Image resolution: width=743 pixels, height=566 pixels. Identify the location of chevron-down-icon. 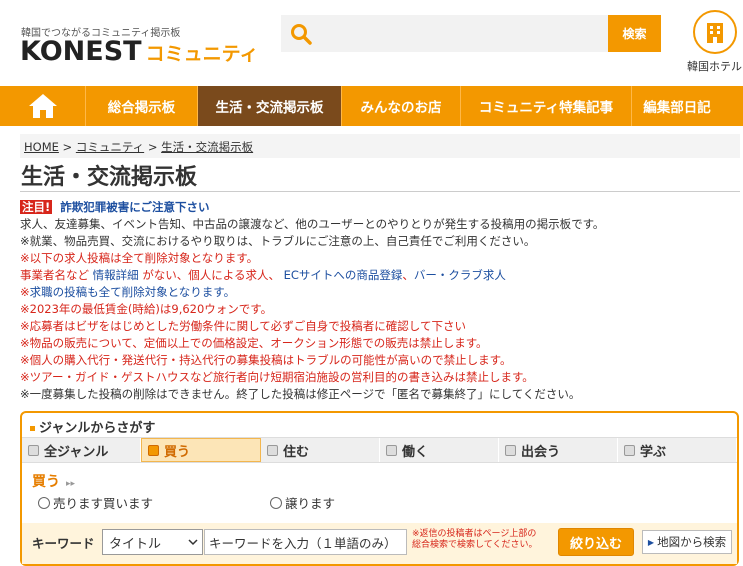
(193, 541).